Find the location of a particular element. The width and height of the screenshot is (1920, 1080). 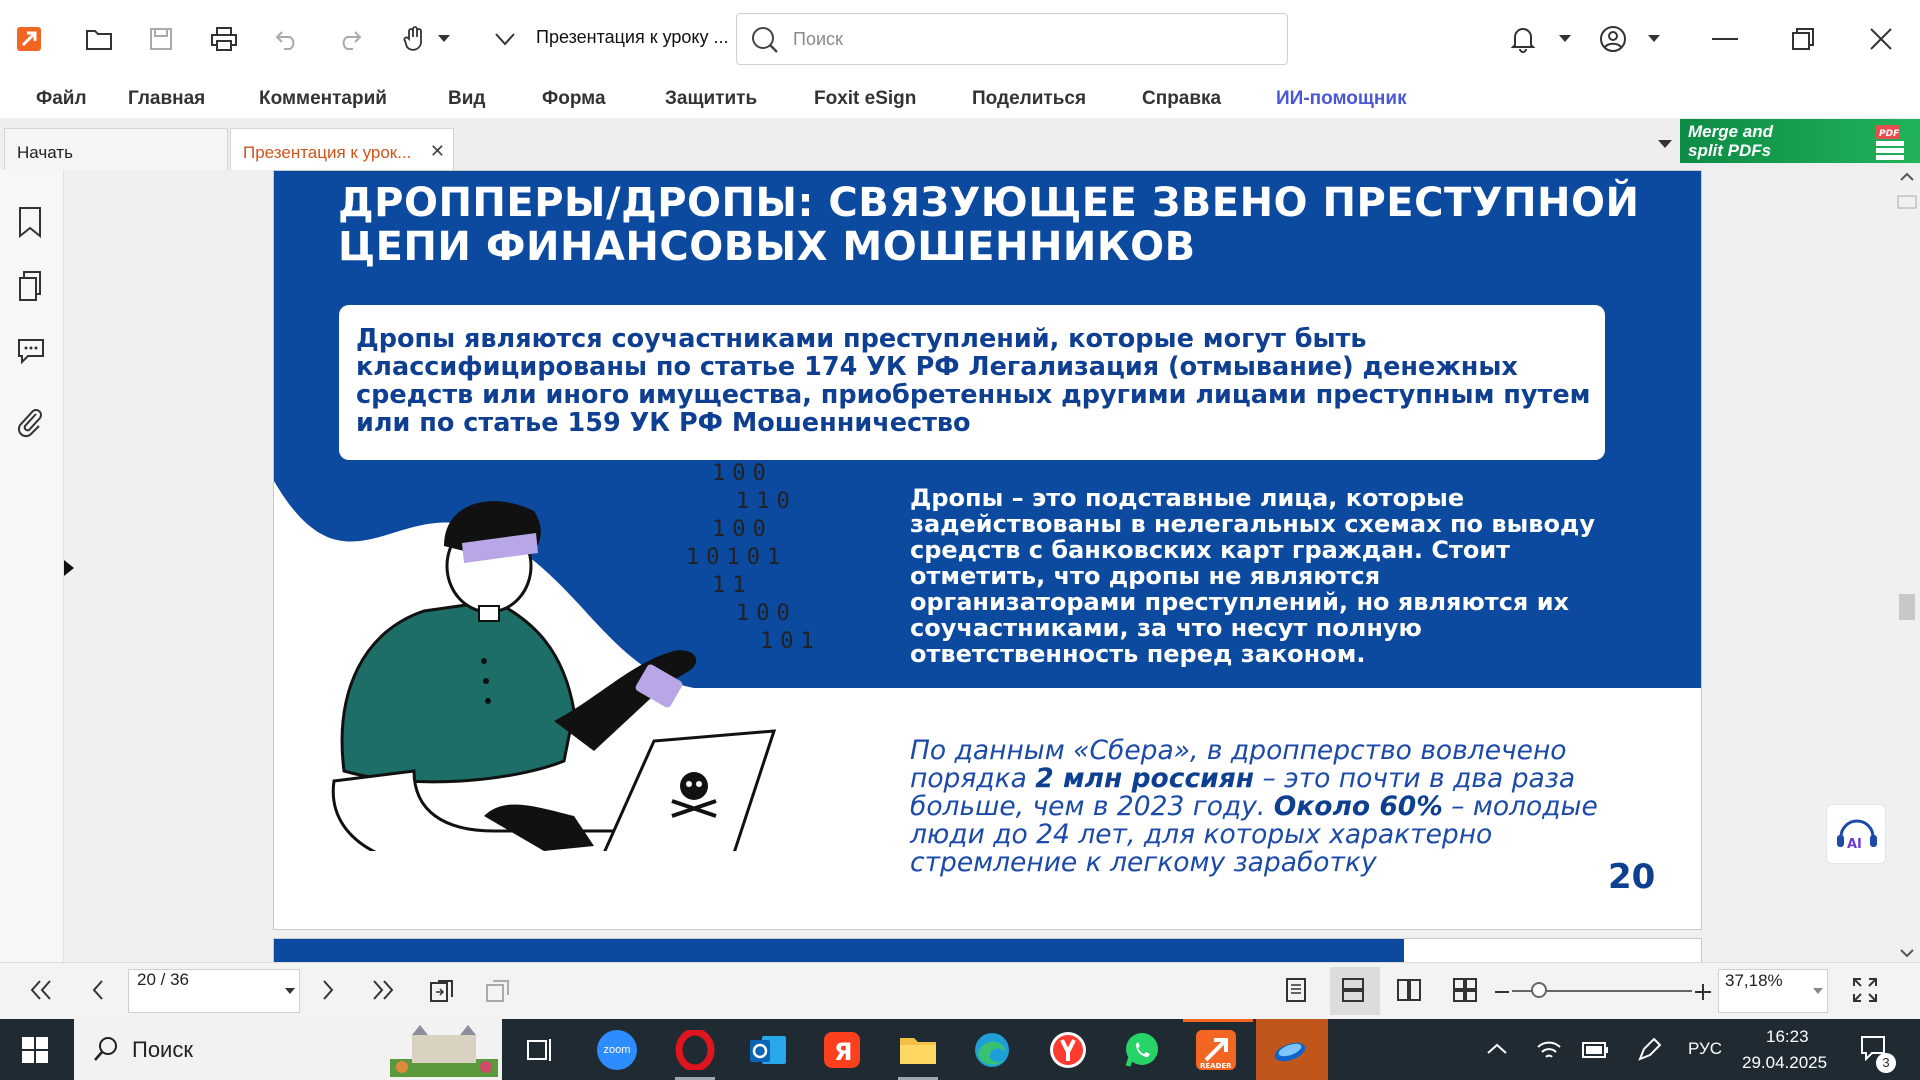

yandex-app-icon: Я is located at coordinates (842, 1050).